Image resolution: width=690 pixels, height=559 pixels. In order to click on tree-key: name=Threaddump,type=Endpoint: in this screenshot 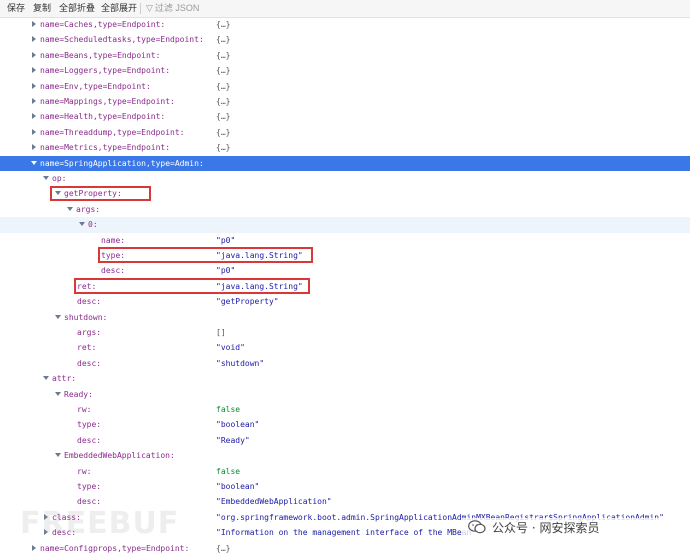, I will do `click(112, 132)`.